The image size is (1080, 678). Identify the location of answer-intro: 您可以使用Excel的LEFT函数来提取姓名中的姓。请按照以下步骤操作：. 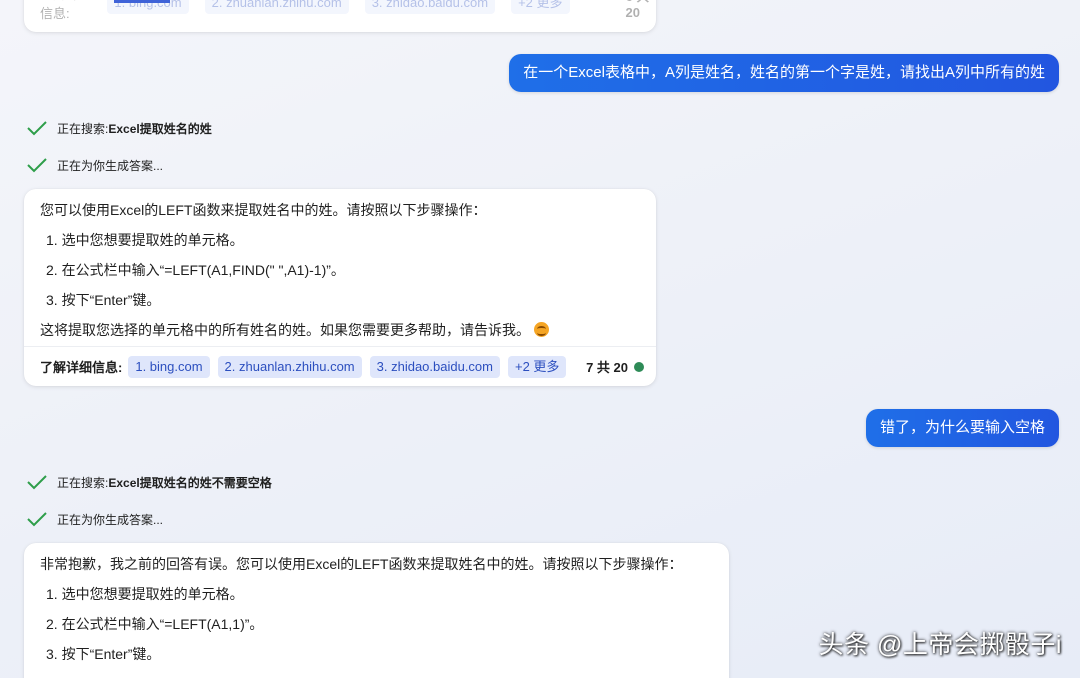
(263, 210).